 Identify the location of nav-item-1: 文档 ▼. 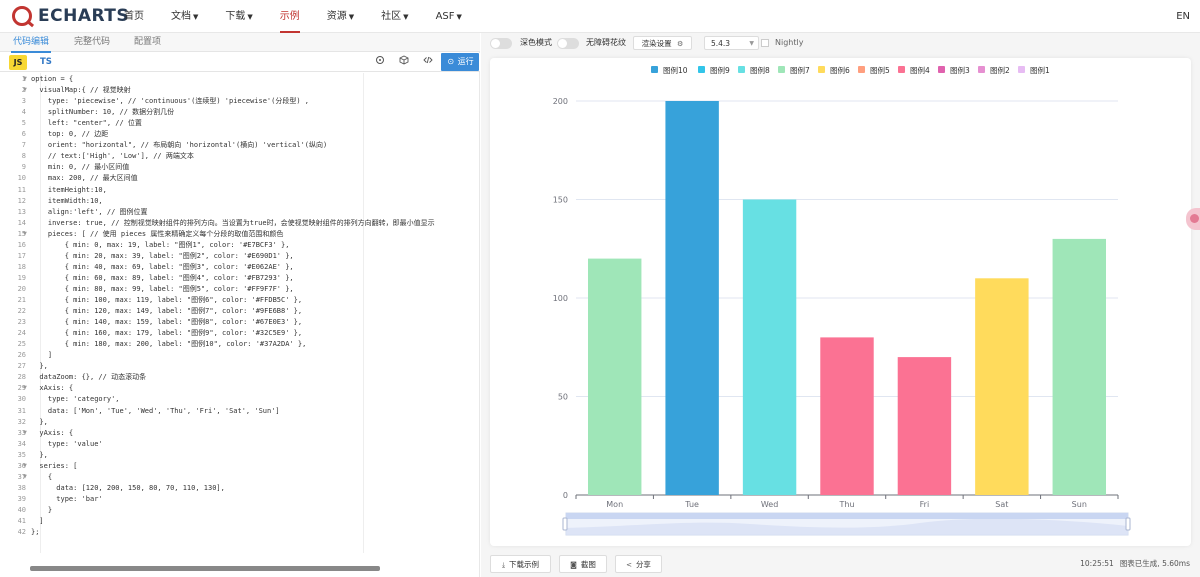
(184, 16).